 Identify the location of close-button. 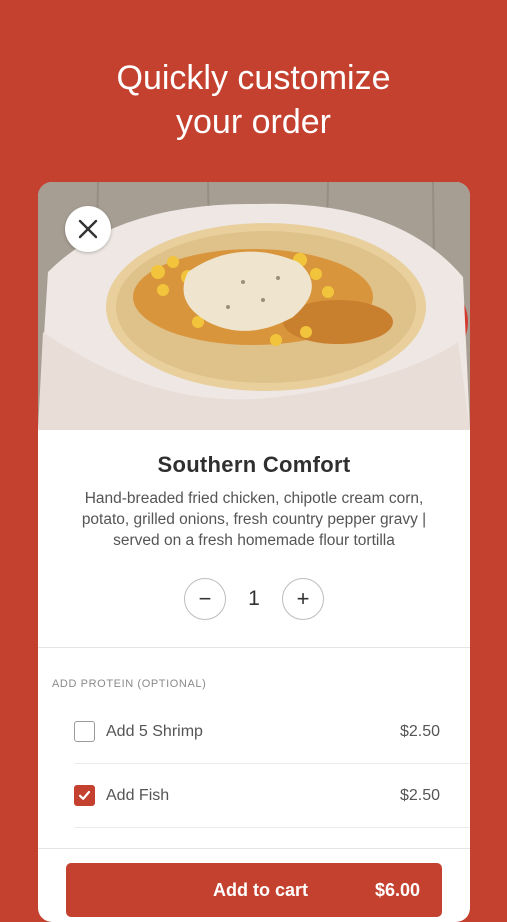
(88, 229).